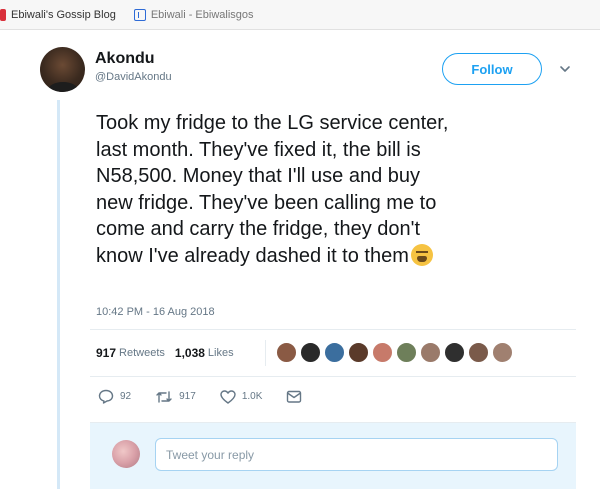 The image size is (600, 489). Describe the element at coordinates (190, 353) in the screenshot. I see `likes-count: 1,038` at that location.